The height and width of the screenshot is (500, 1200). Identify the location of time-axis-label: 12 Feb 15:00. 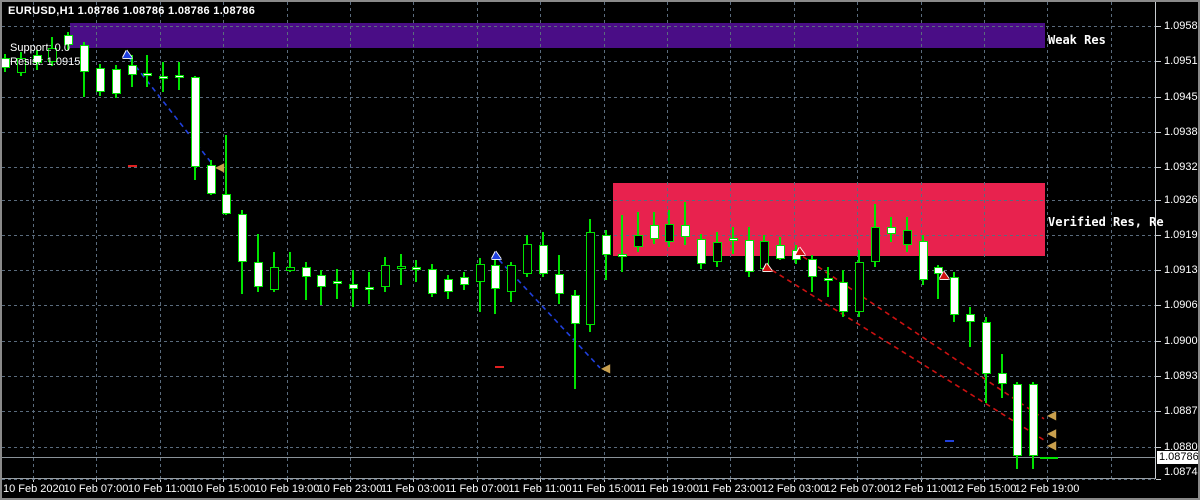
(984, 489).